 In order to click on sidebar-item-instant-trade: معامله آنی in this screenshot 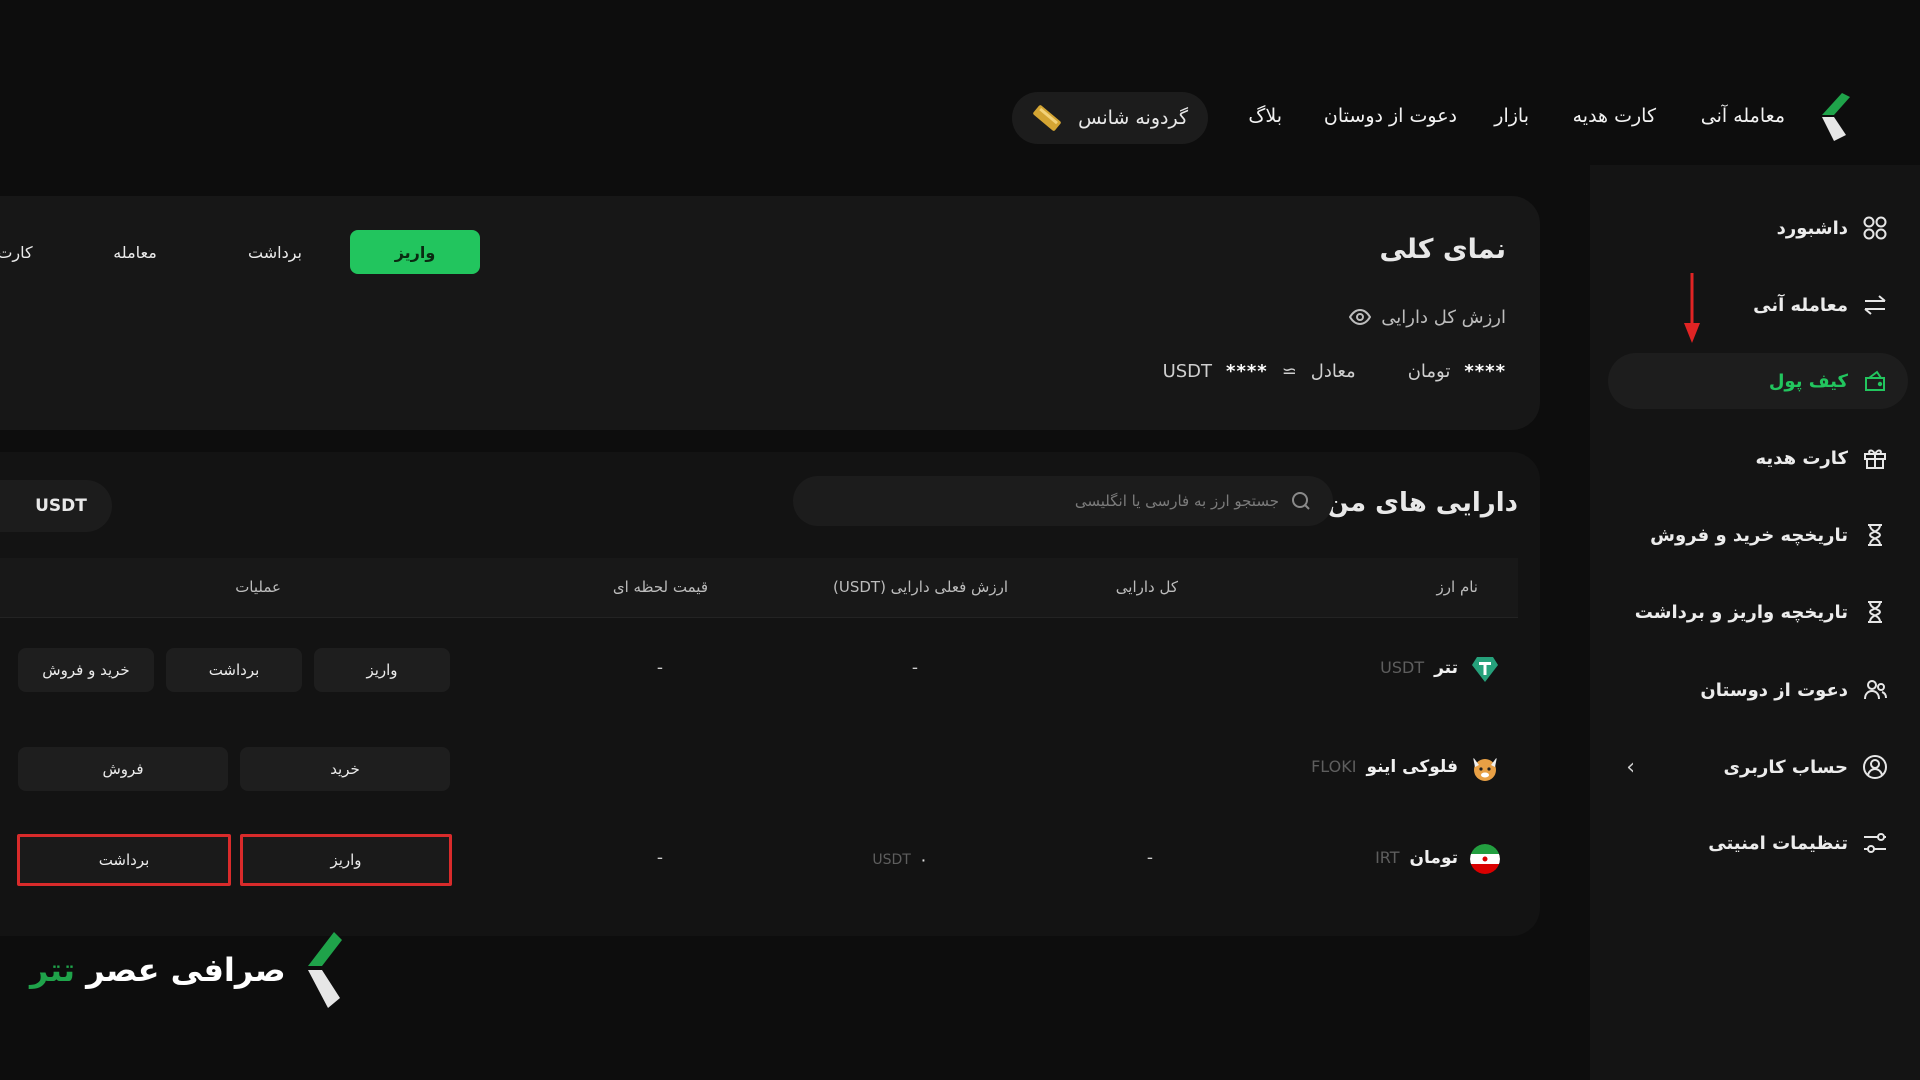, I will do `click(1820, 305)`.